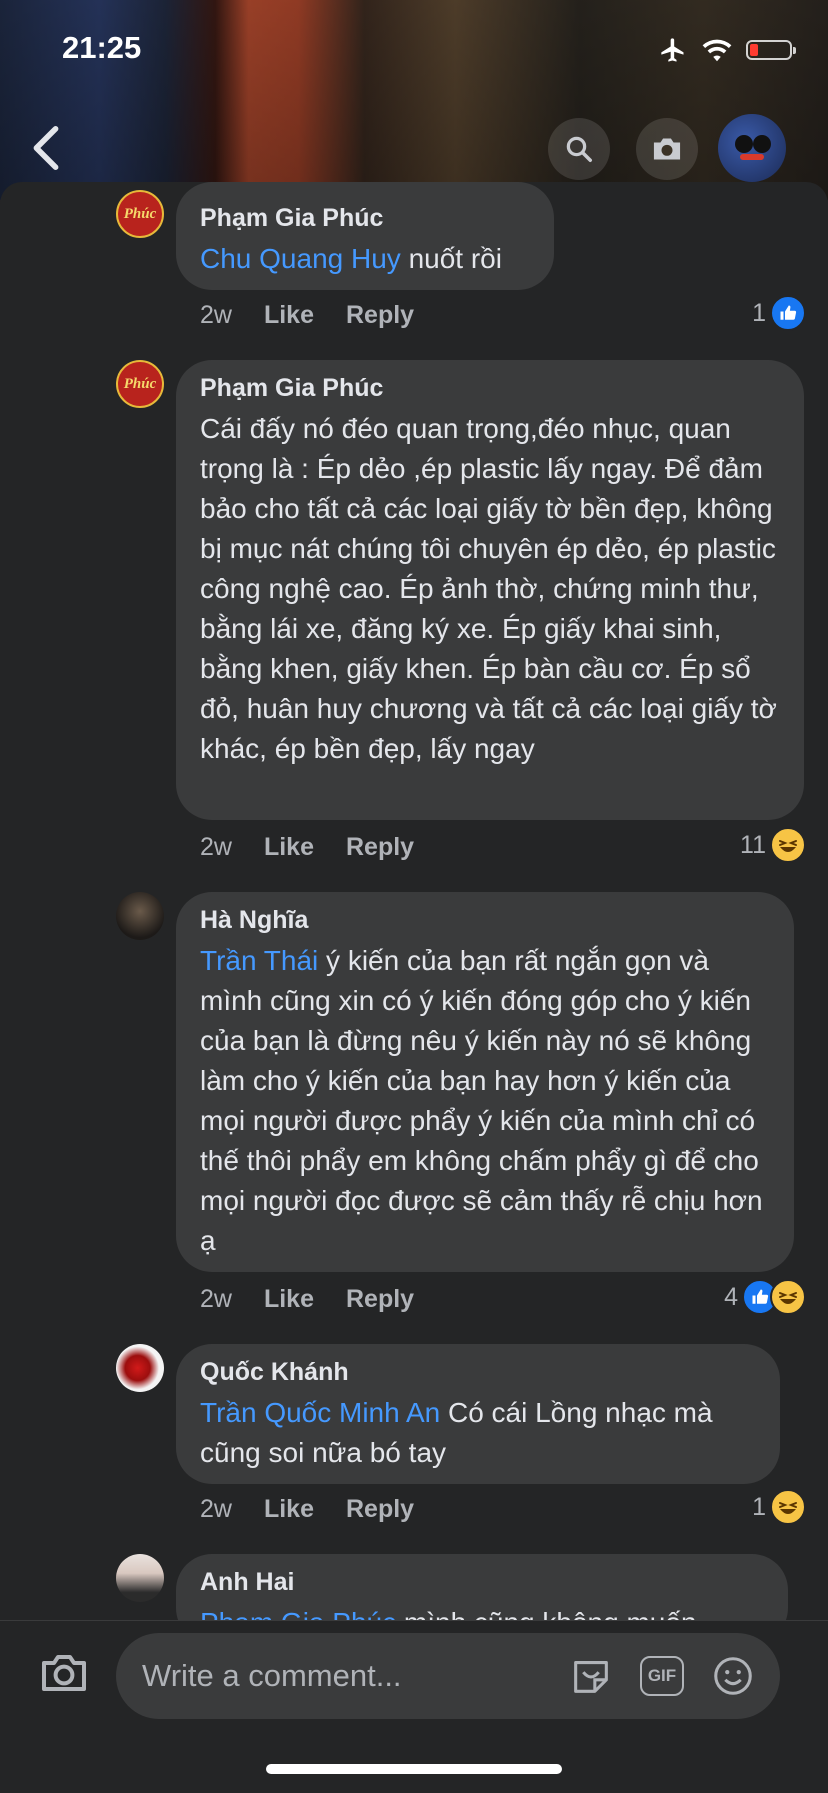  I want to click on wifi-icon, so click(717, 50).